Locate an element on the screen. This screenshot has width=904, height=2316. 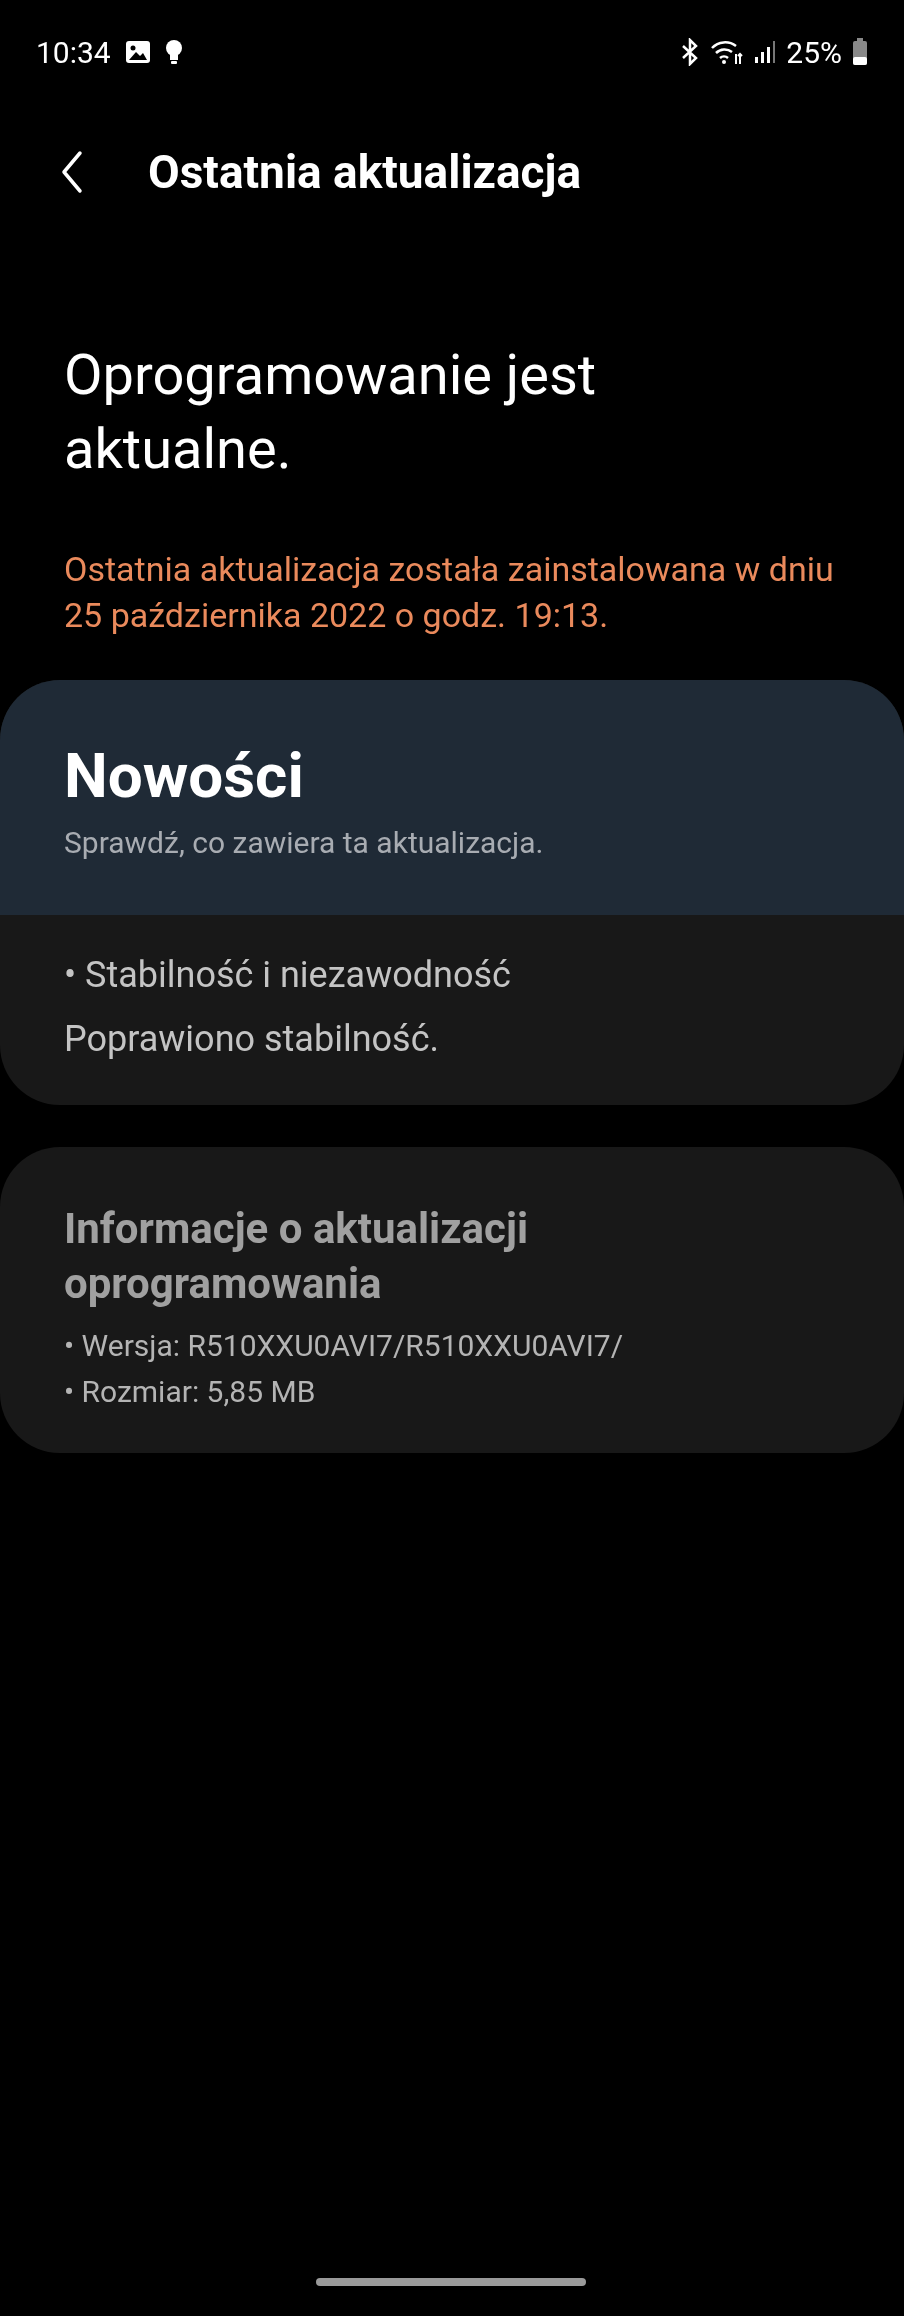
info-title: Informacje o aktualizacji oprogramowania is located at coordinates (296, 1256).